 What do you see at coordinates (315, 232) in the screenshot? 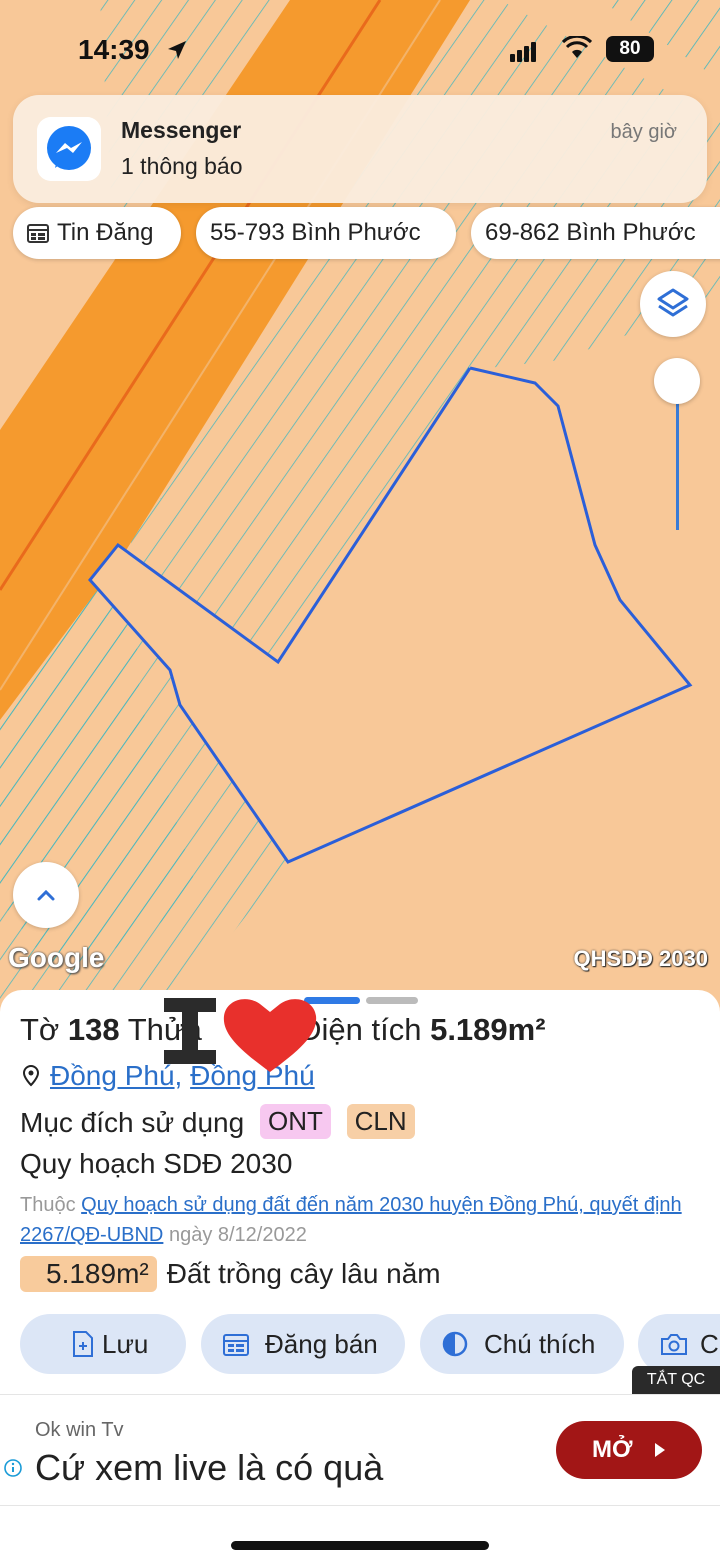
I see `chip-label: 55-793 Bình Phước` at bounding box center [315, 232].